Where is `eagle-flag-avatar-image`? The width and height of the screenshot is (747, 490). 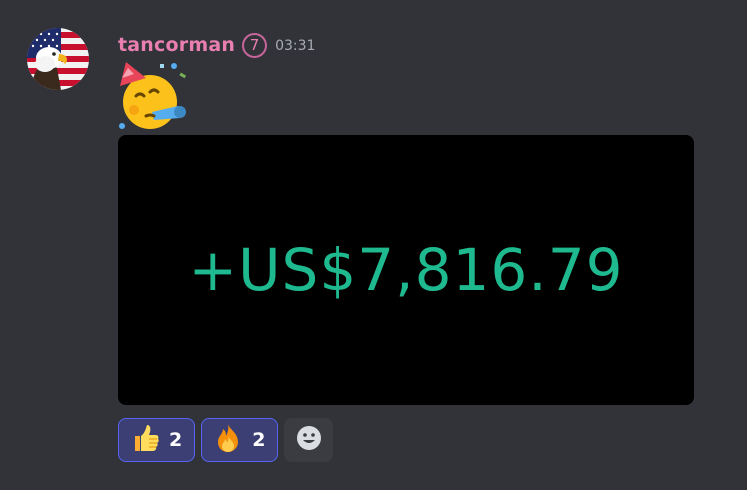 eagle-flag-avatar-image is located at coordinates (58, 59).